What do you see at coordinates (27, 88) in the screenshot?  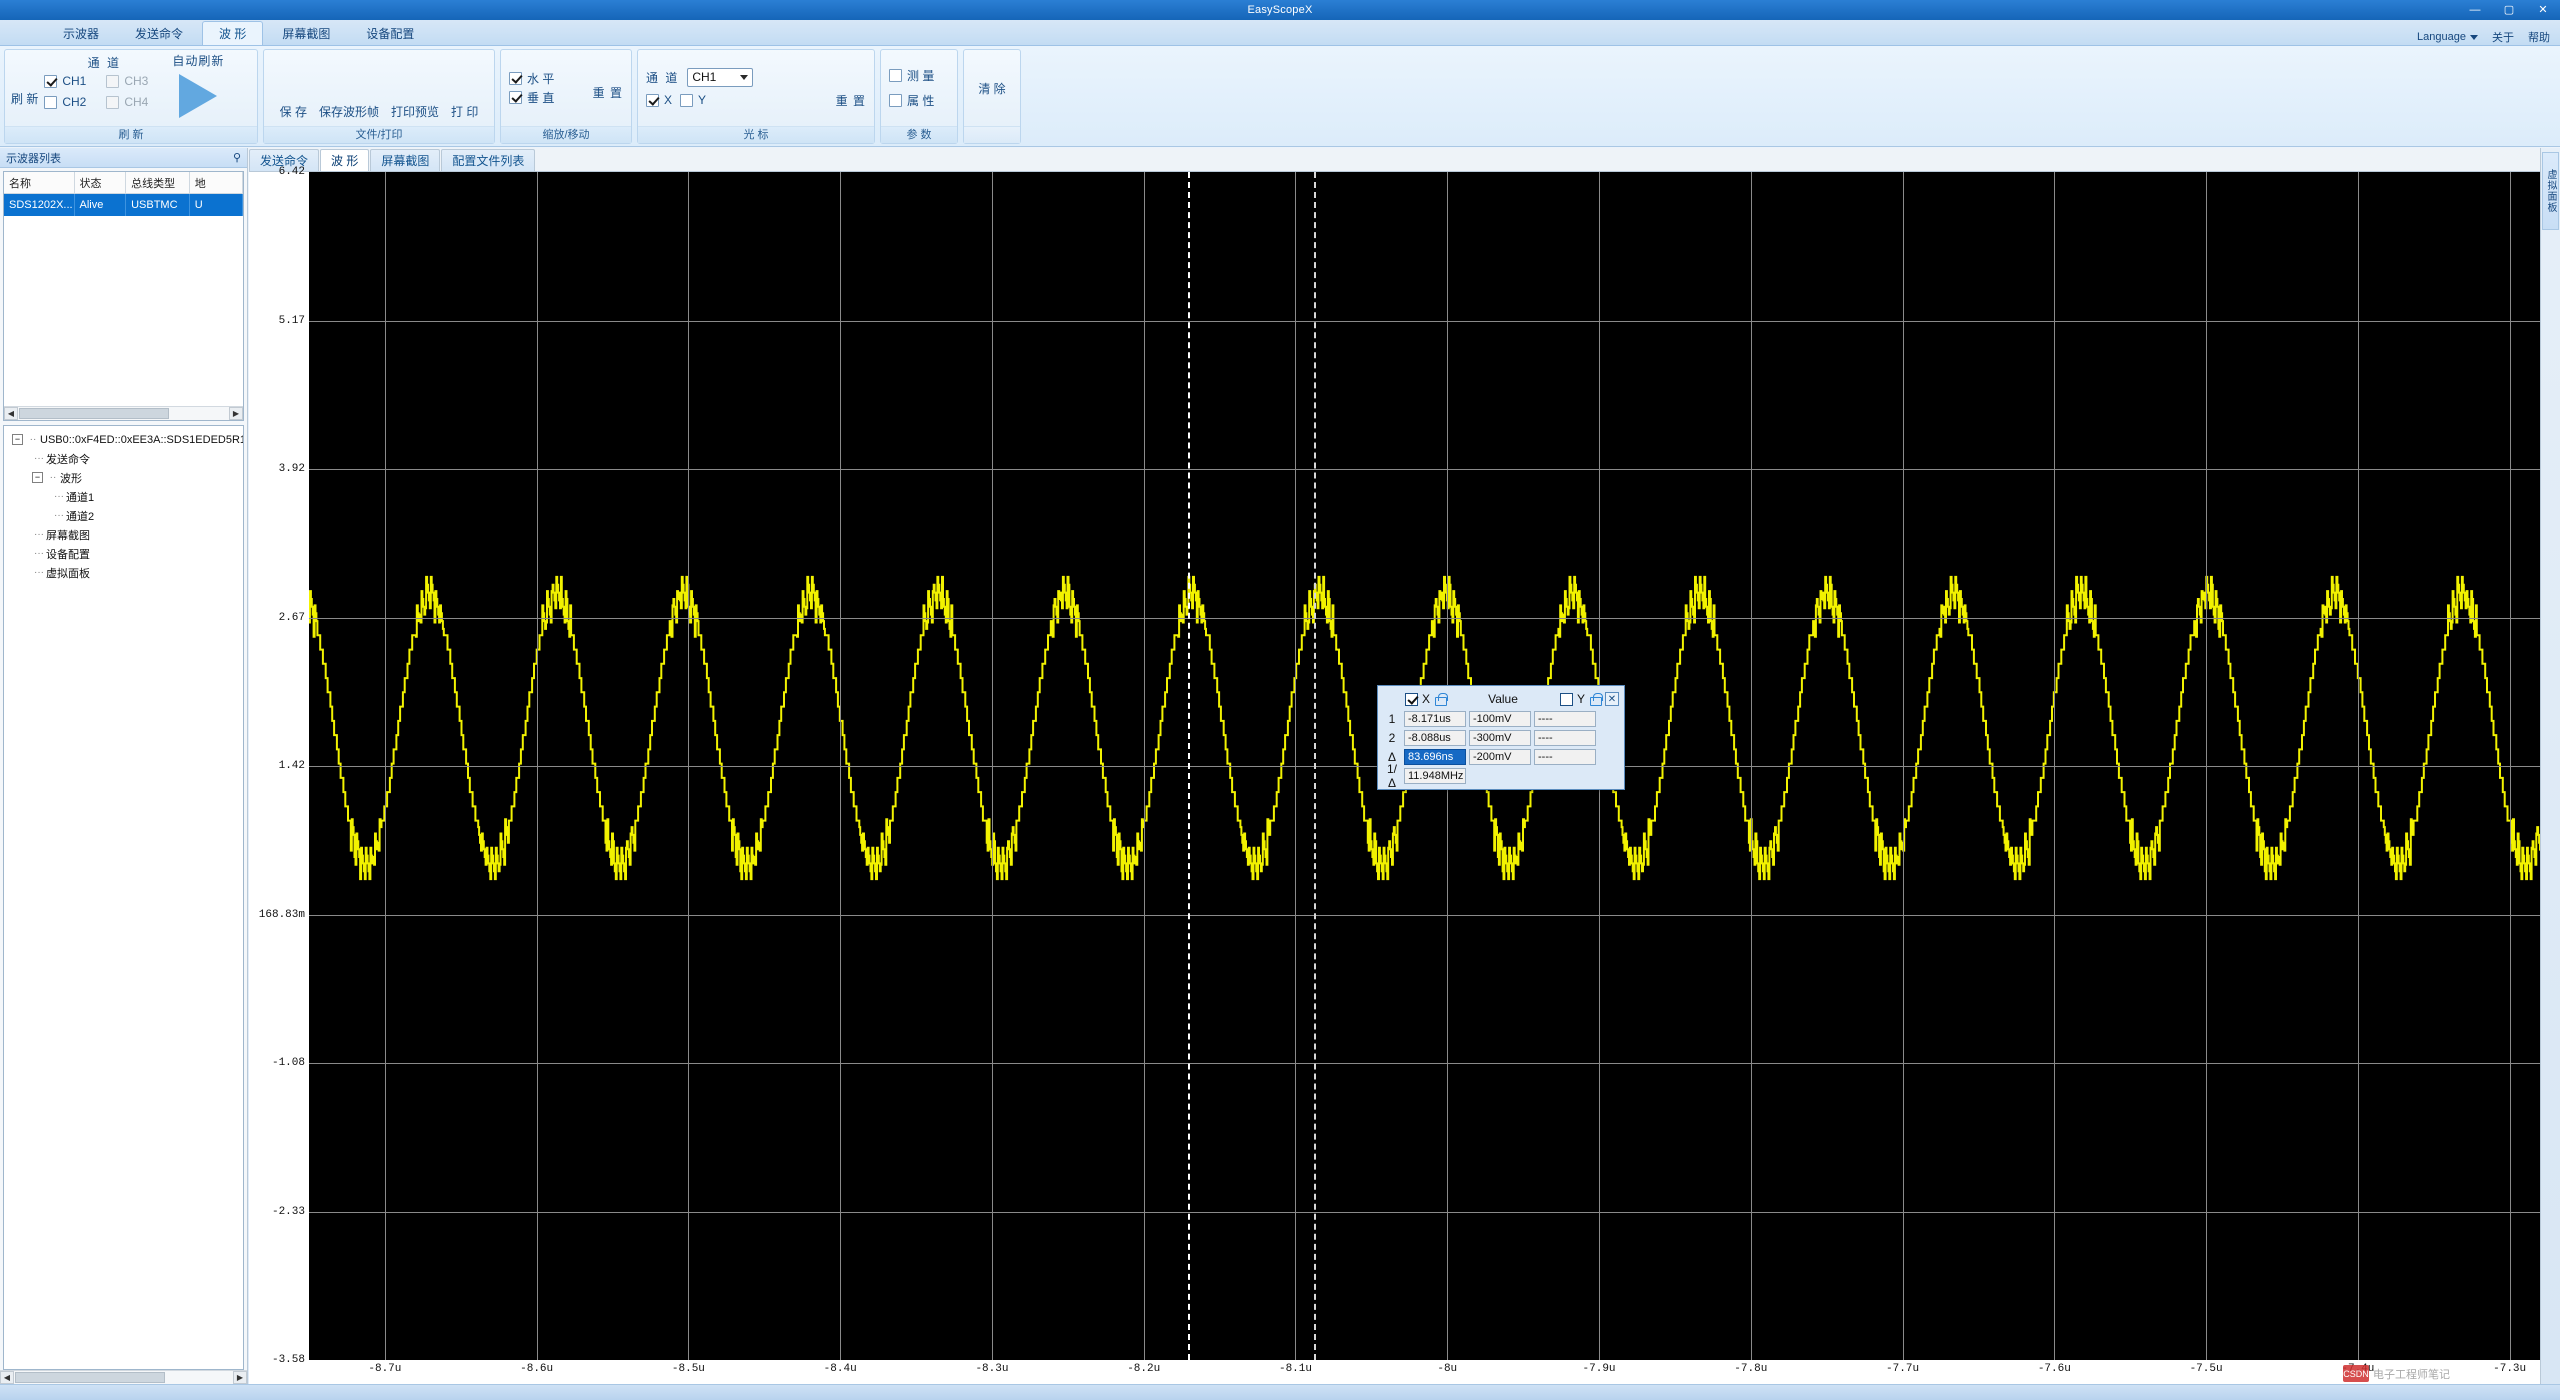 I see `refresh-button: 刷 新` at bounding box center [27, 88].